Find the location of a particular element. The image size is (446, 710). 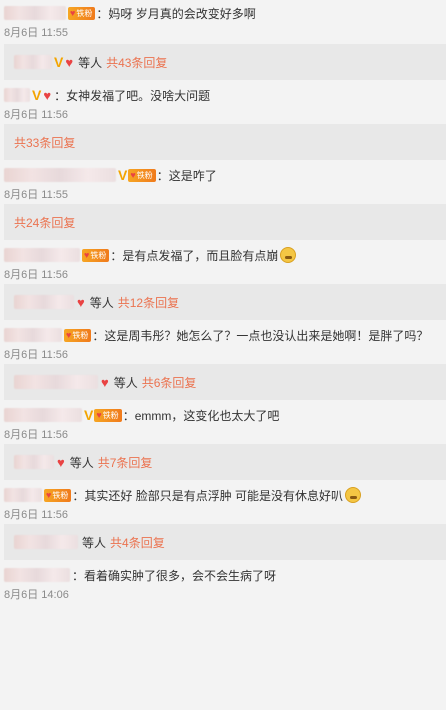

comment-header: ： 看着确实肿了很多，会不会生病了呀 is located at coordinates (220, 575).